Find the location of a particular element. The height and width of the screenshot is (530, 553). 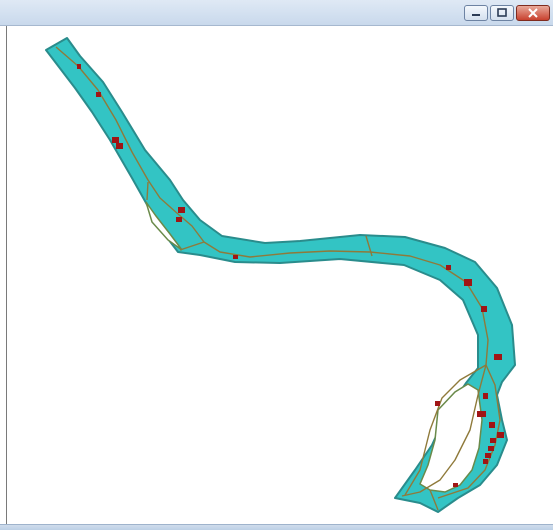

minimize-button is located at coordinates (476, 13).